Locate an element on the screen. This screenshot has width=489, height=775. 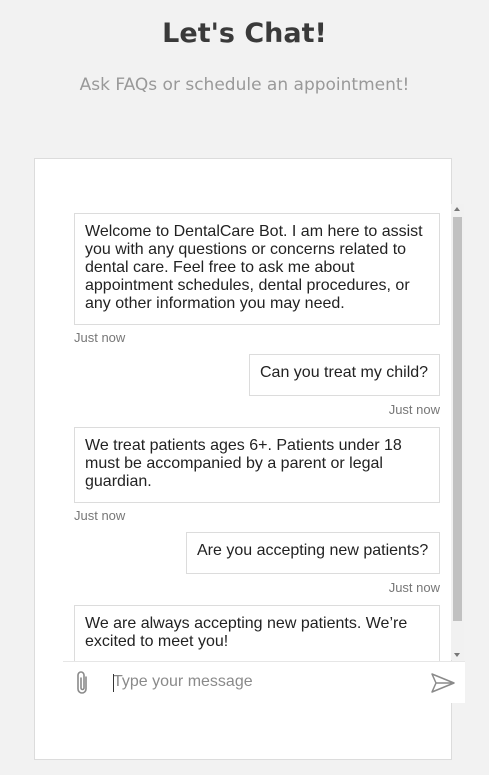
paperclip-icon is located at coordinates (83, 683).